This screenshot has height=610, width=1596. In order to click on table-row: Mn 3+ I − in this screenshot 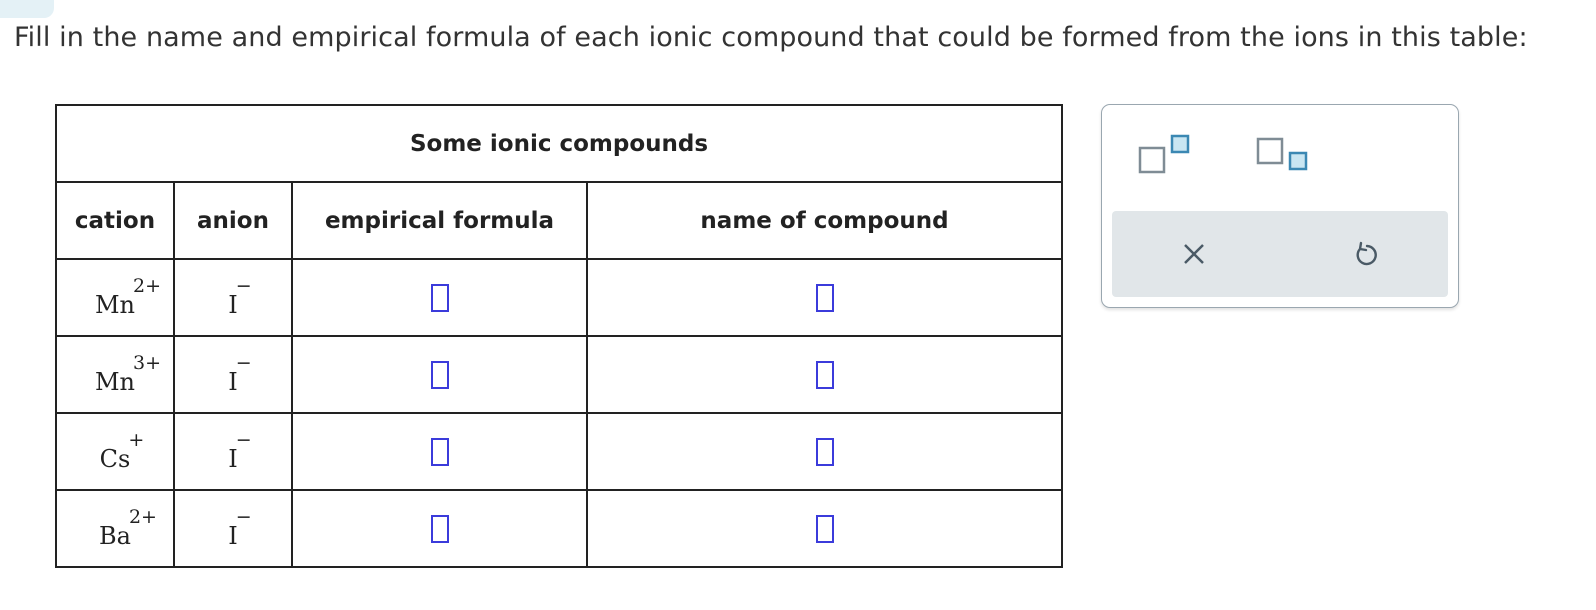, I will do `click(559, 374)`.